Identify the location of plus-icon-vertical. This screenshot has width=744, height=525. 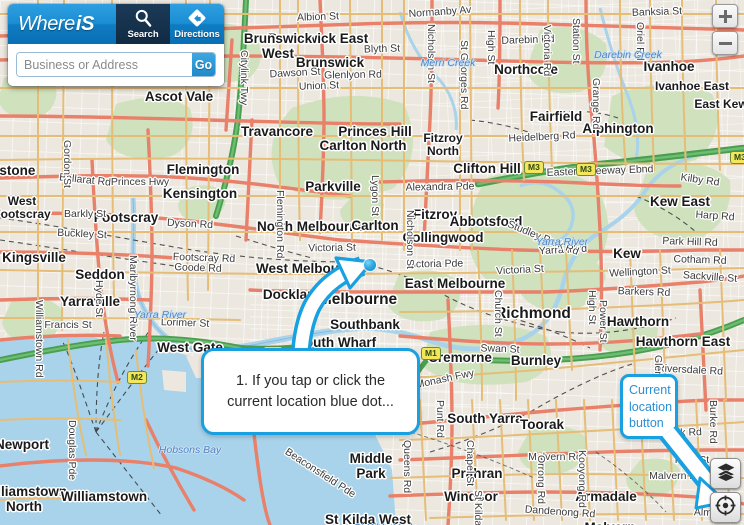
(725, 16).